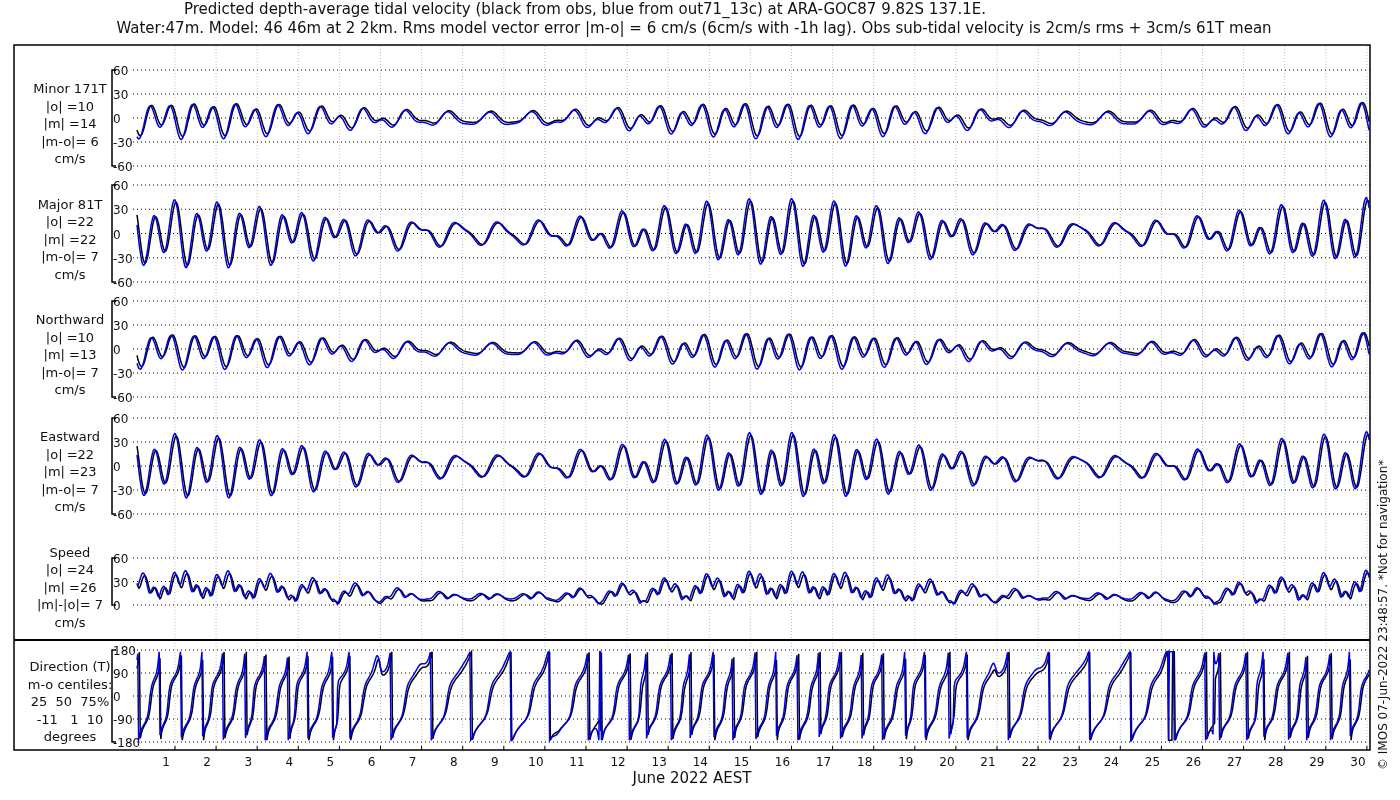 The height and width of the screenshot is (800, 1400). Describe the element at coordinates (70, 354) in the screenshot. I see `panel-label: Northward |o| =10 |m| =13 |m-o|= 7 cm/s` at that location.